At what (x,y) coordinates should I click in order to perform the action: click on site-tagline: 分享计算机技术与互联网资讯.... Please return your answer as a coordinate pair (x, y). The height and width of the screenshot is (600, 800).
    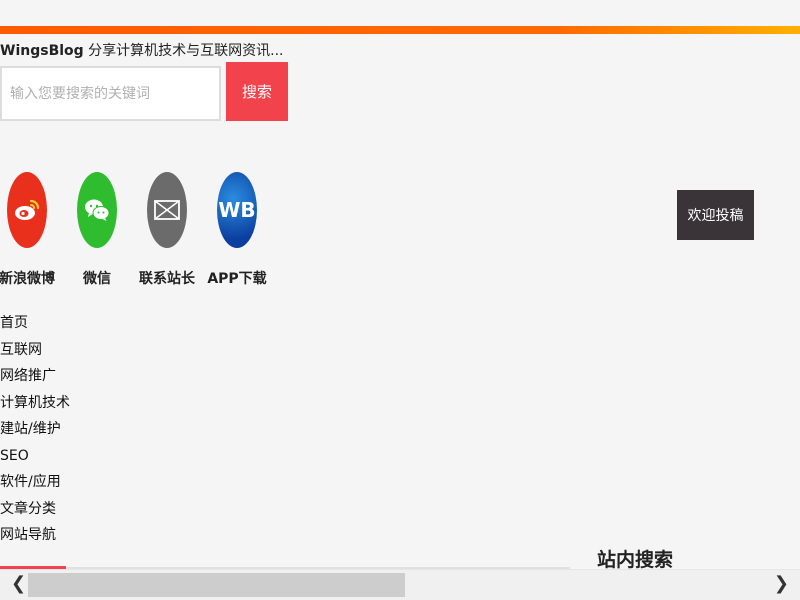
    Looking at the image, I should click on (183, 51).